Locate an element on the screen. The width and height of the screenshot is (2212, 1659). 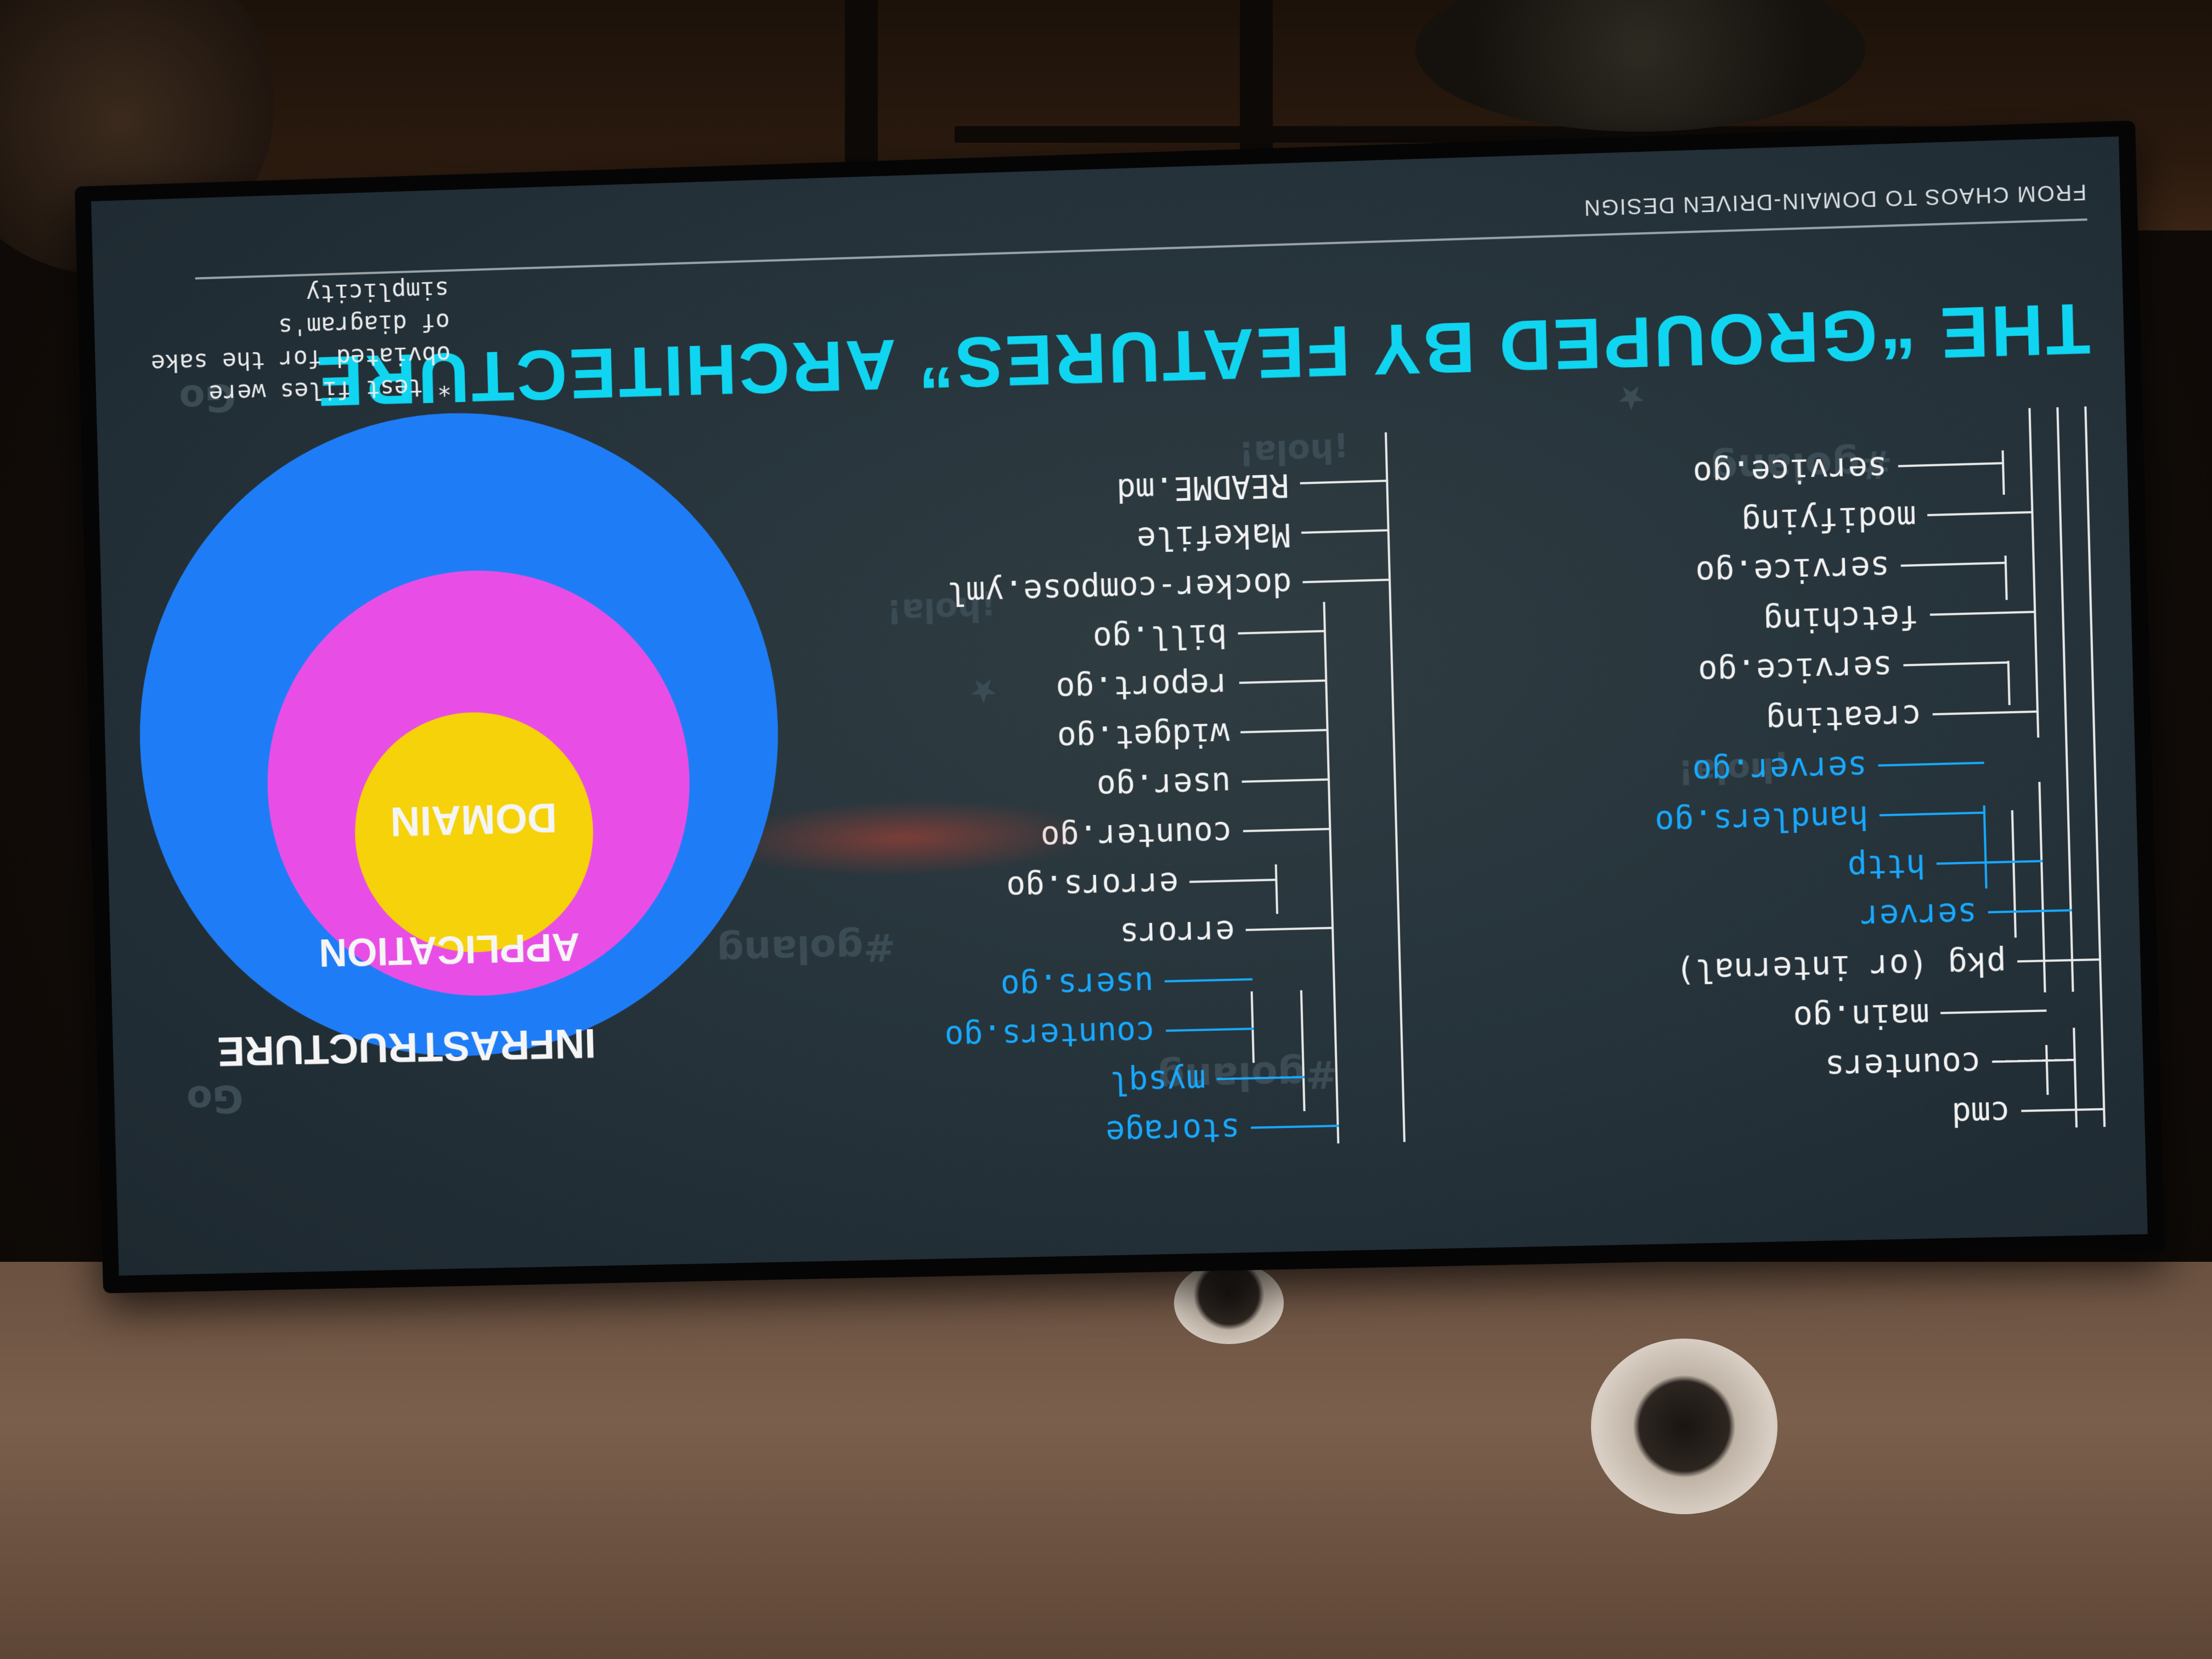
tree-item-bill-go: bill.go is located at coordinates (1159, 637).